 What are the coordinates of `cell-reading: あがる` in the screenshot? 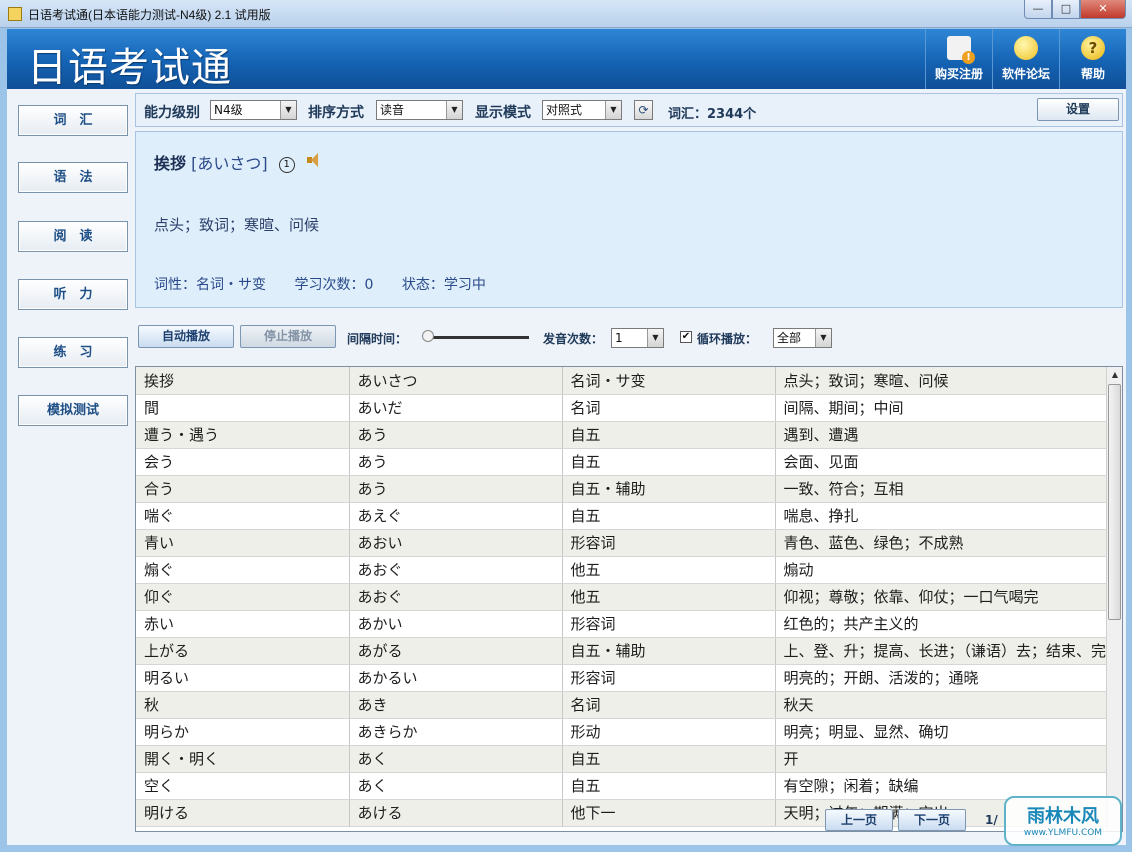 It's located at (456, 651).